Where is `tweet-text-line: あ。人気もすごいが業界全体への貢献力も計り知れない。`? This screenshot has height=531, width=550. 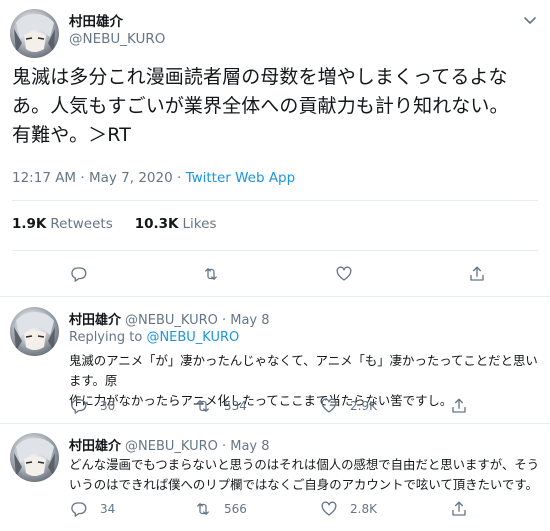
tweet-text-line: あ。人気もすごいが業界全体への貢献力も計り知れない。 is located at coordinates (260, 106).